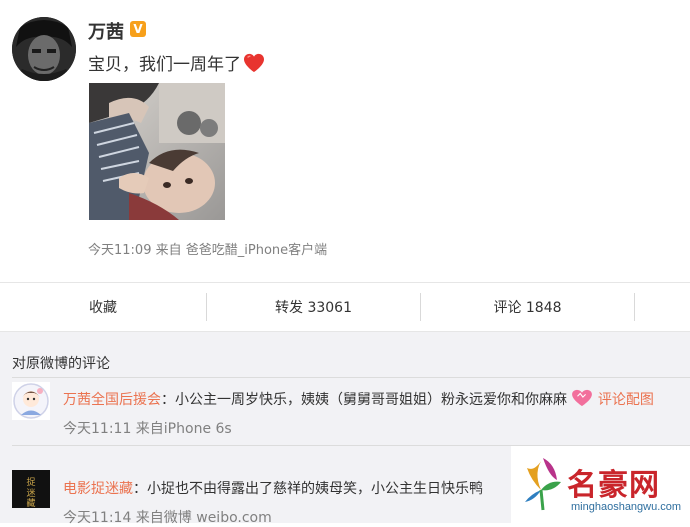  I want to click on repost-button: 转发 33061, so click(313, 307).